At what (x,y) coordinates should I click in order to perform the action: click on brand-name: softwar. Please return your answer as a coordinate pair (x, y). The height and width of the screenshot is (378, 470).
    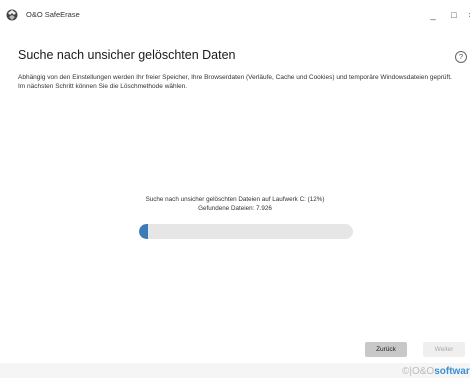
    Looking at the image, I should click on (452, 371).